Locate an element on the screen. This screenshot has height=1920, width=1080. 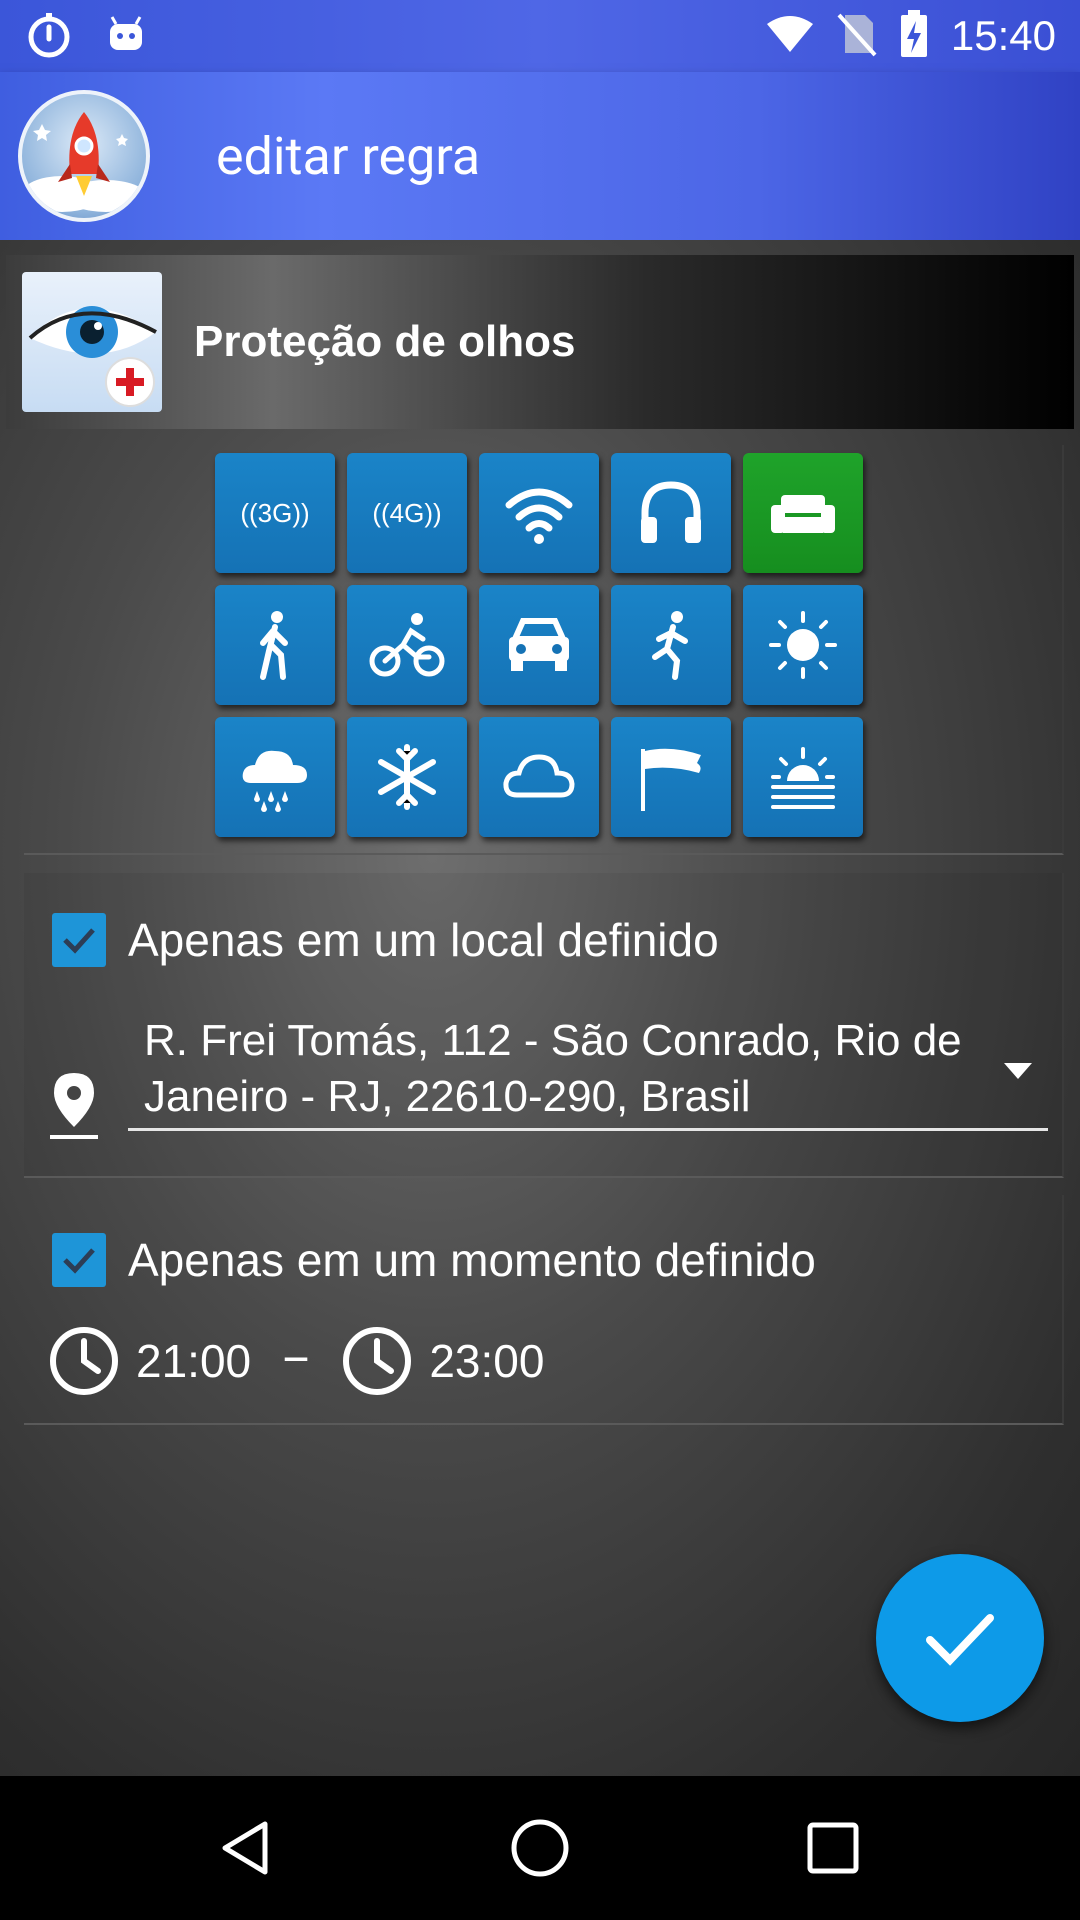
eye-protection-icon is located at coordinates (92, 342).